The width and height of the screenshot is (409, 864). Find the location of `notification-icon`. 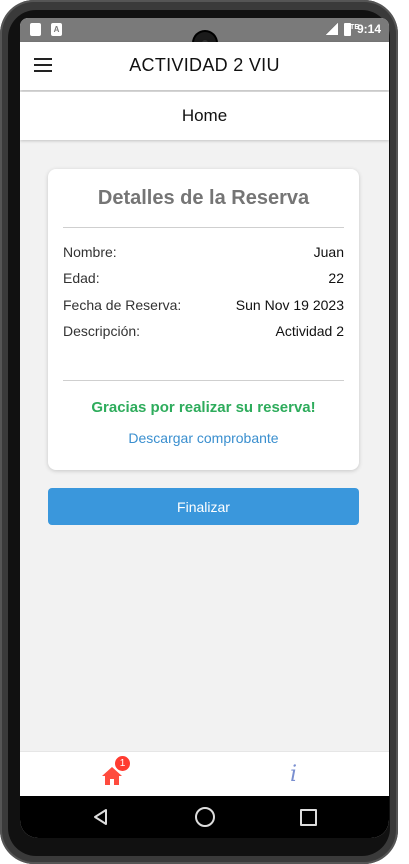

notification-icon is located at coordinates (35, 29).